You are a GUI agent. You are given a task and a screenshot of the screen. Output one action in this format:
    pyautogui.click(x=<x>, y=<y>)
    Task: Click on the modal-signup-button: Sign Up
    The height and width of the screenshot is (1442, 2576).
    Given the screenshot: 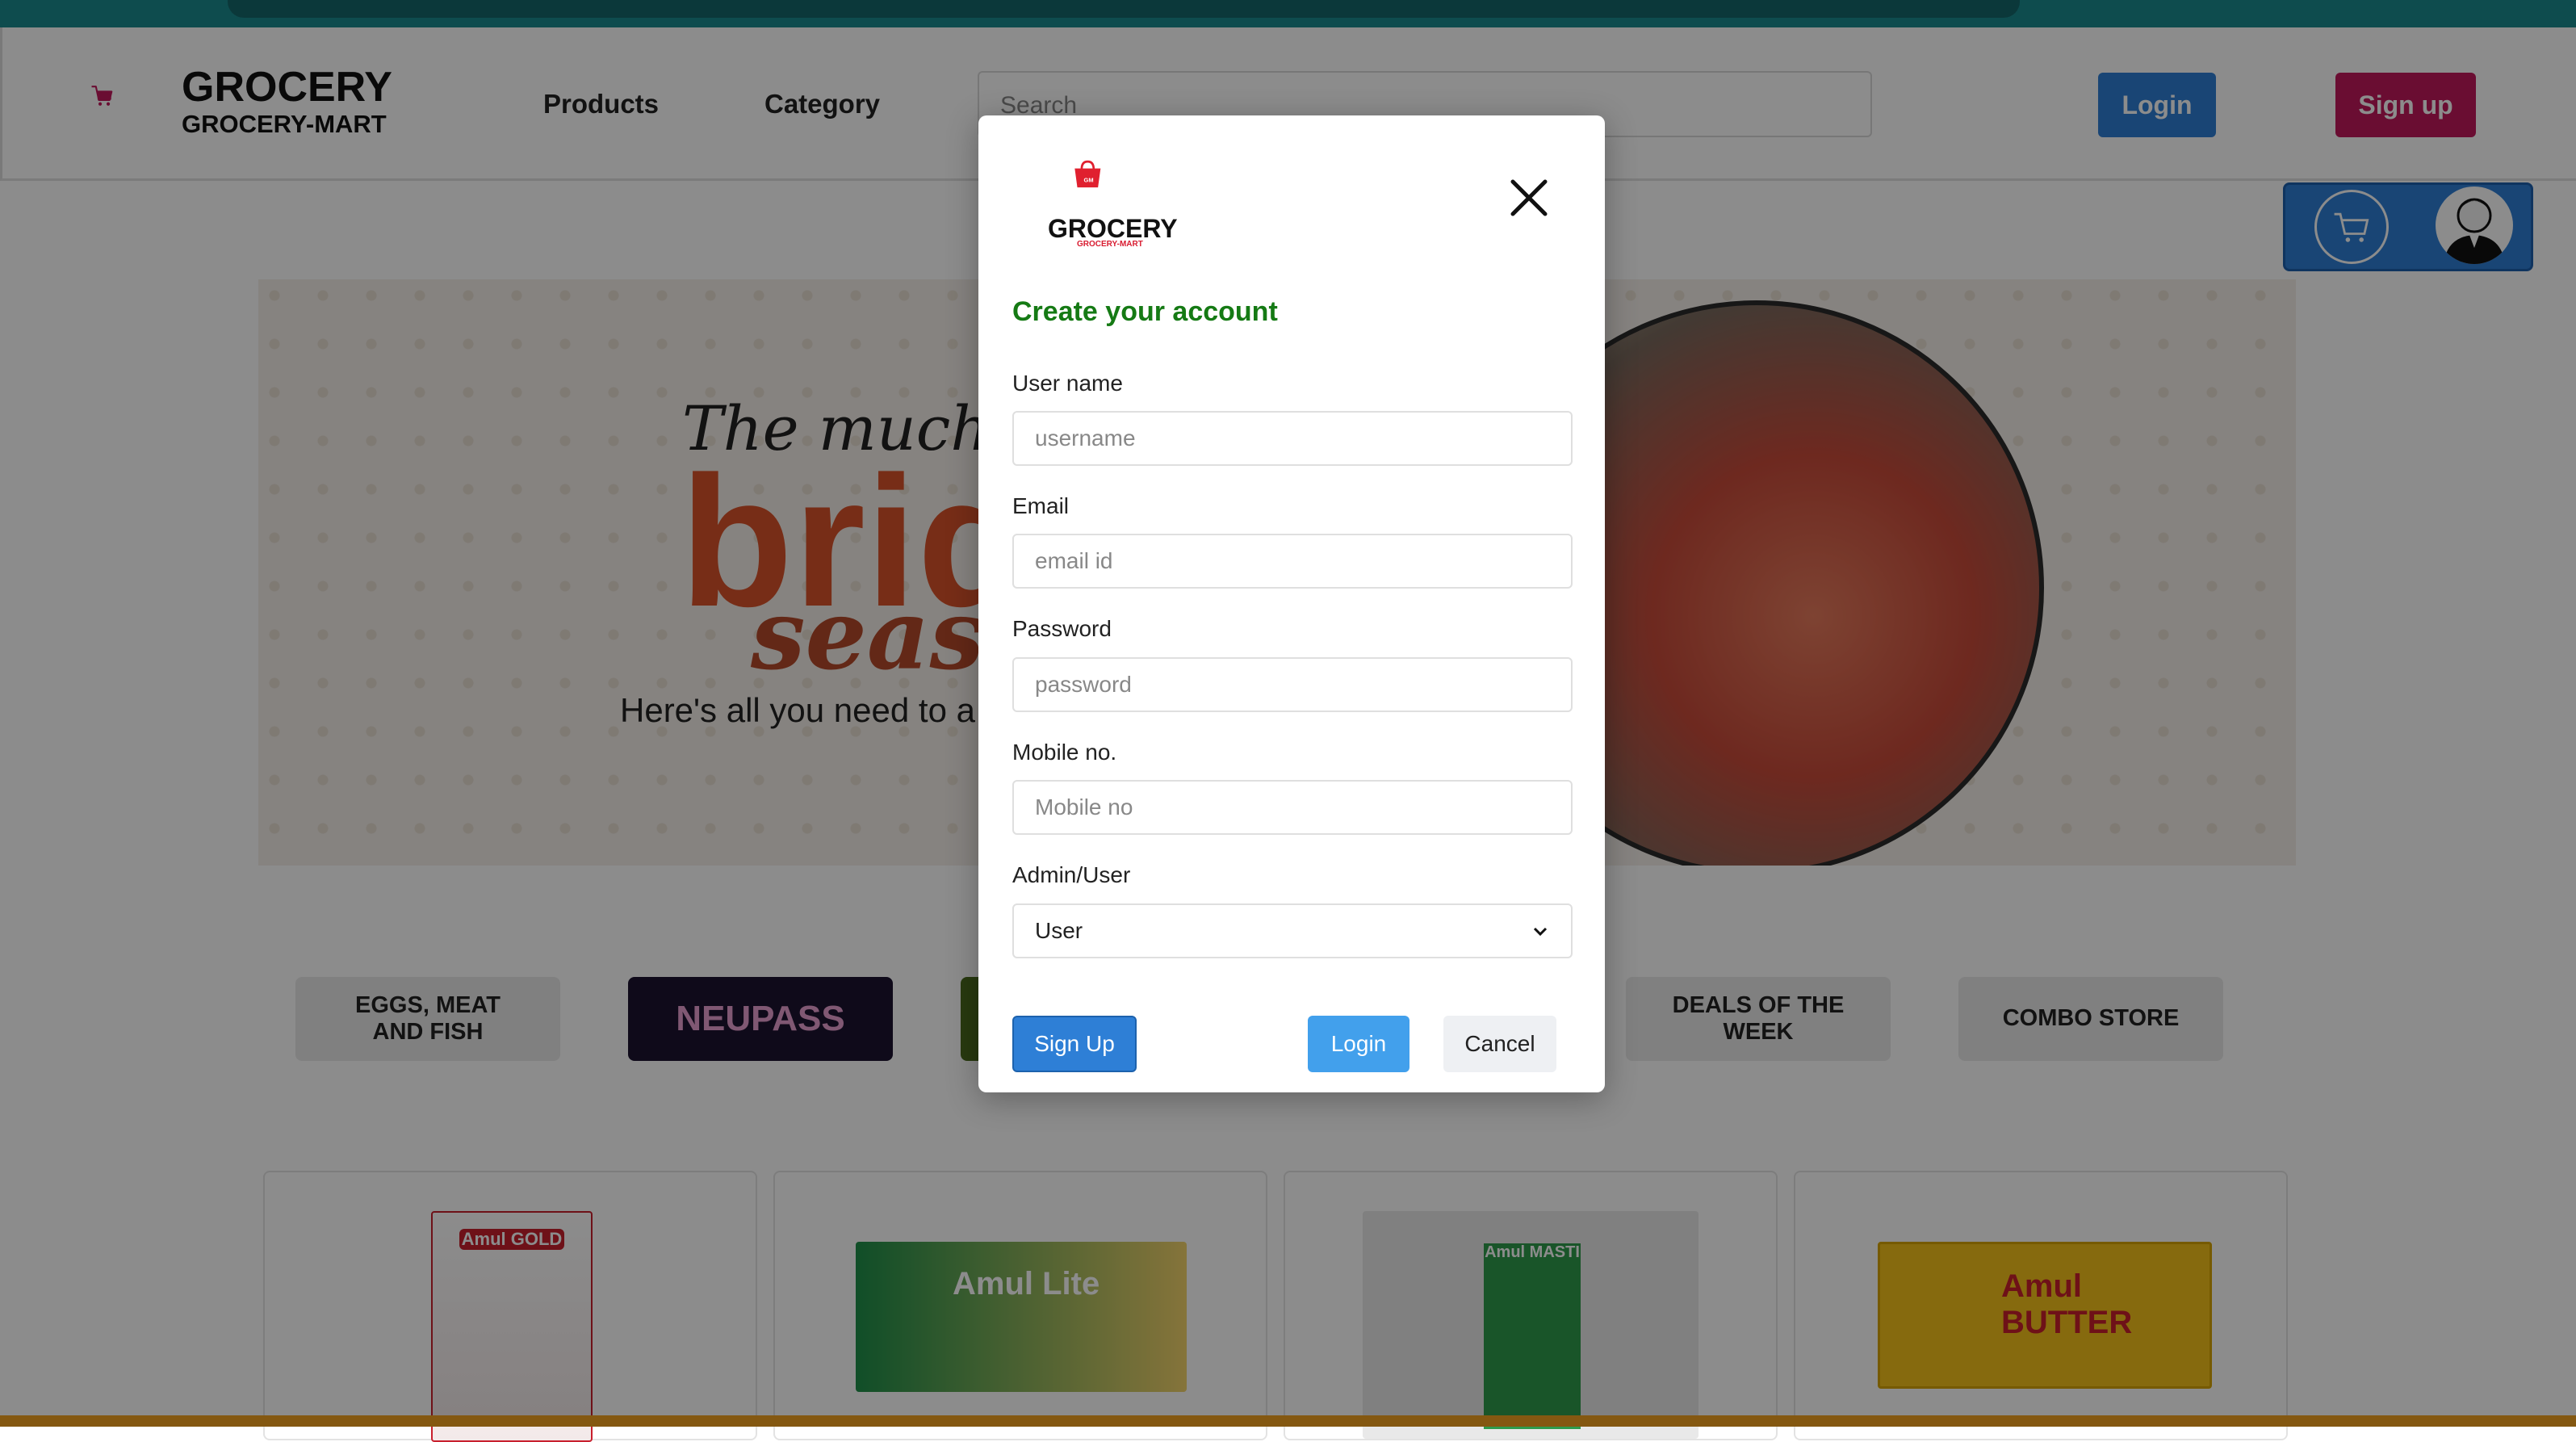 What is the action you would take?
    pyautogui.click(x=1074, y=1044)
    